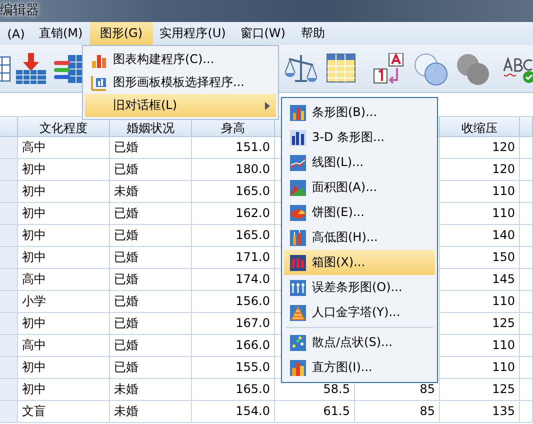 This screenshot has height=424, width=533. Describe the element at coordinates (121, 33) in the screenshot. I see `menu-item: 图形(G)` at that location.